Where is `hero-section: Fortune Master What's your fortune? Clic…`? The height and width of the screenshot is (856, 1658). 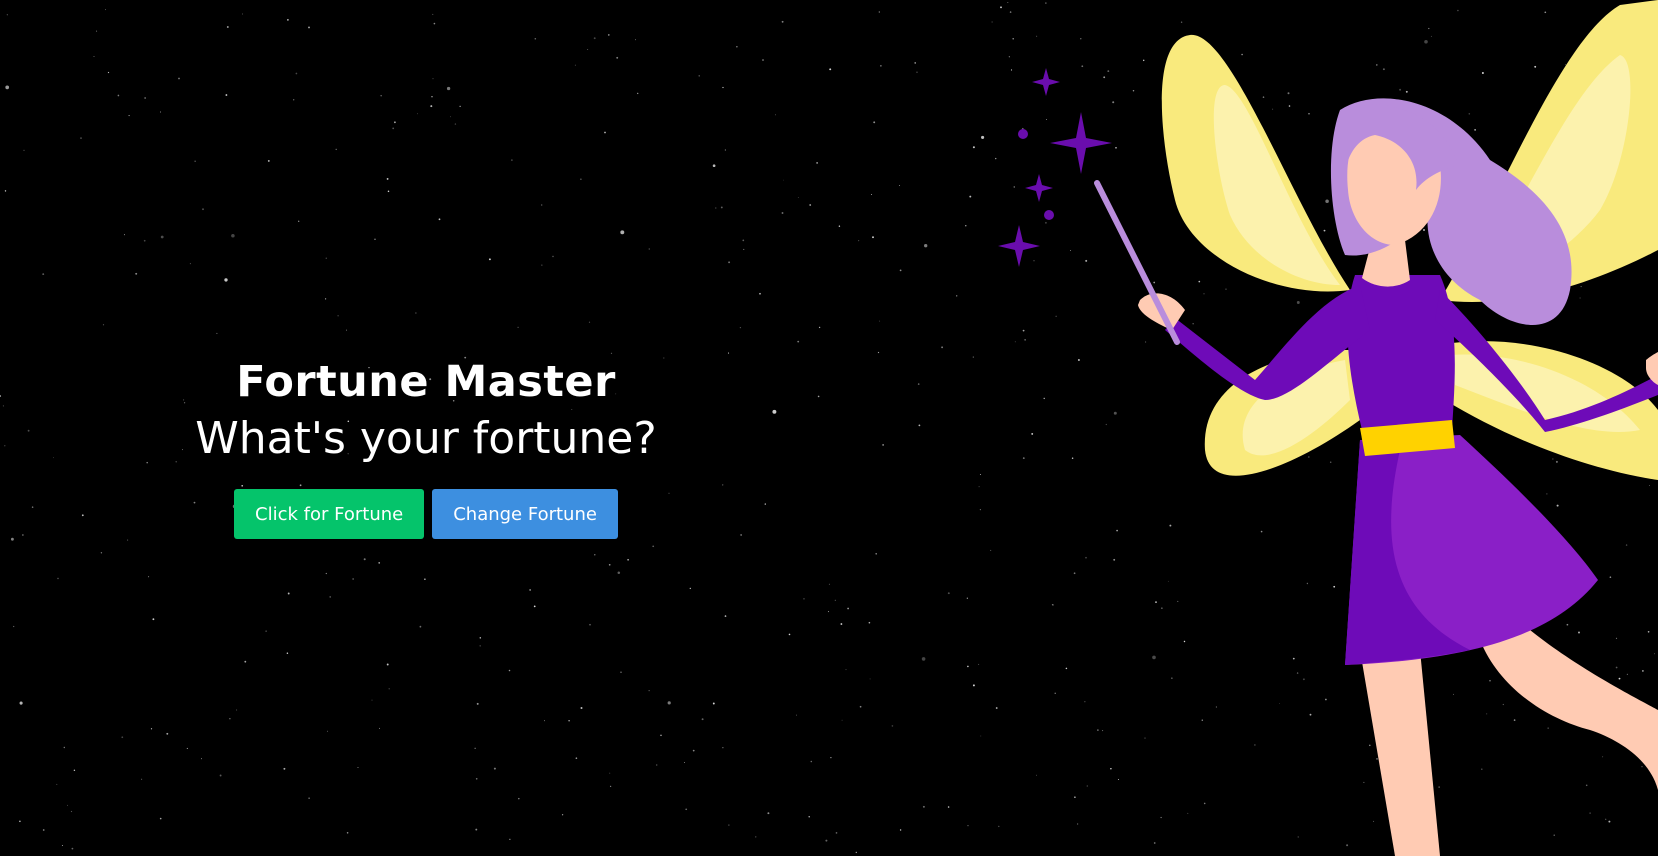 hero-section: Fortune Master What's your fortune? Clic… is located at coordinates (426, 446).